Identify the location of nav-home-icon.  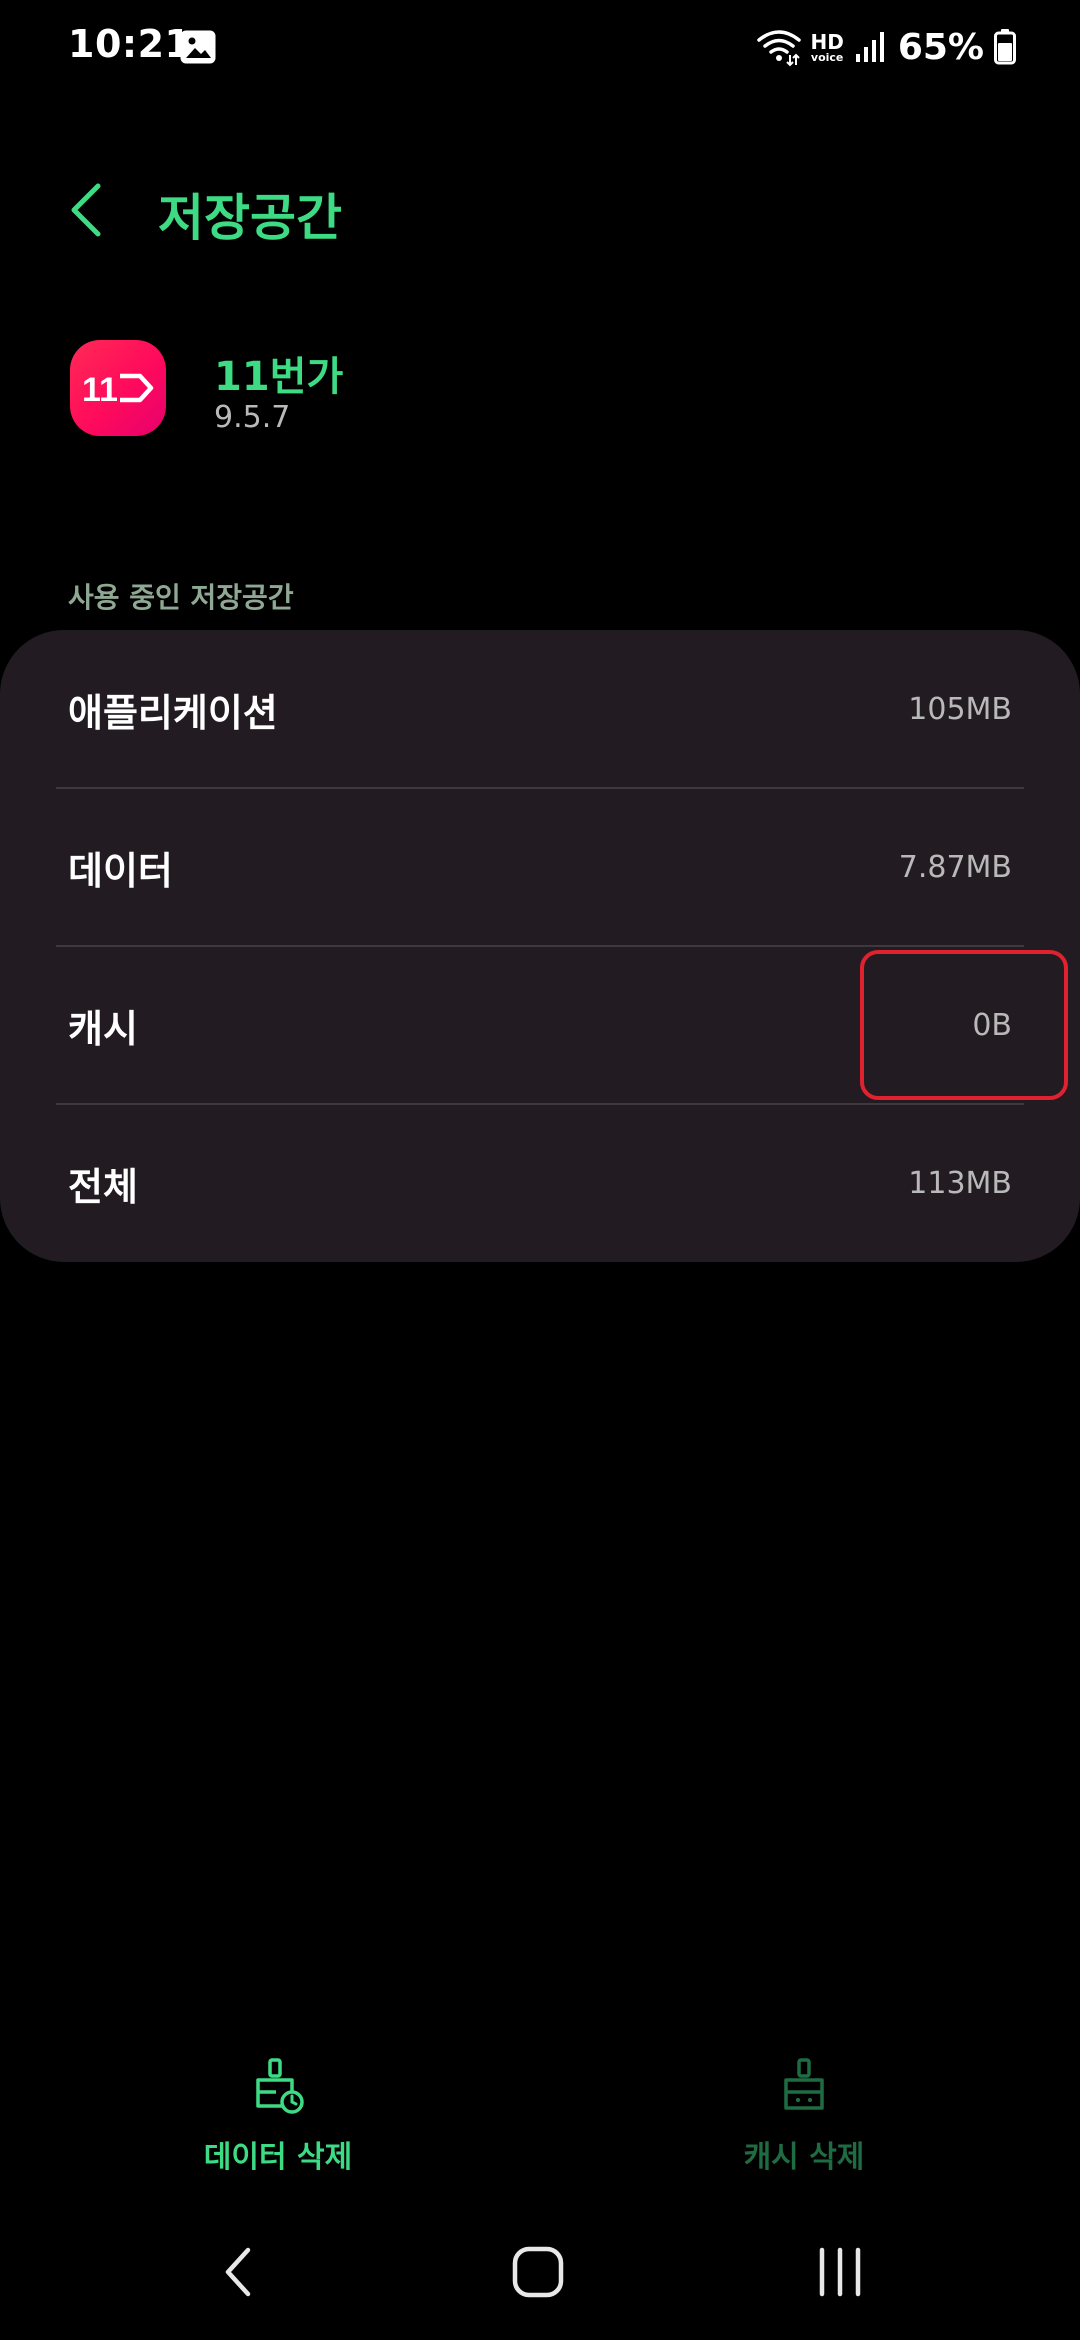
(538, 2272).